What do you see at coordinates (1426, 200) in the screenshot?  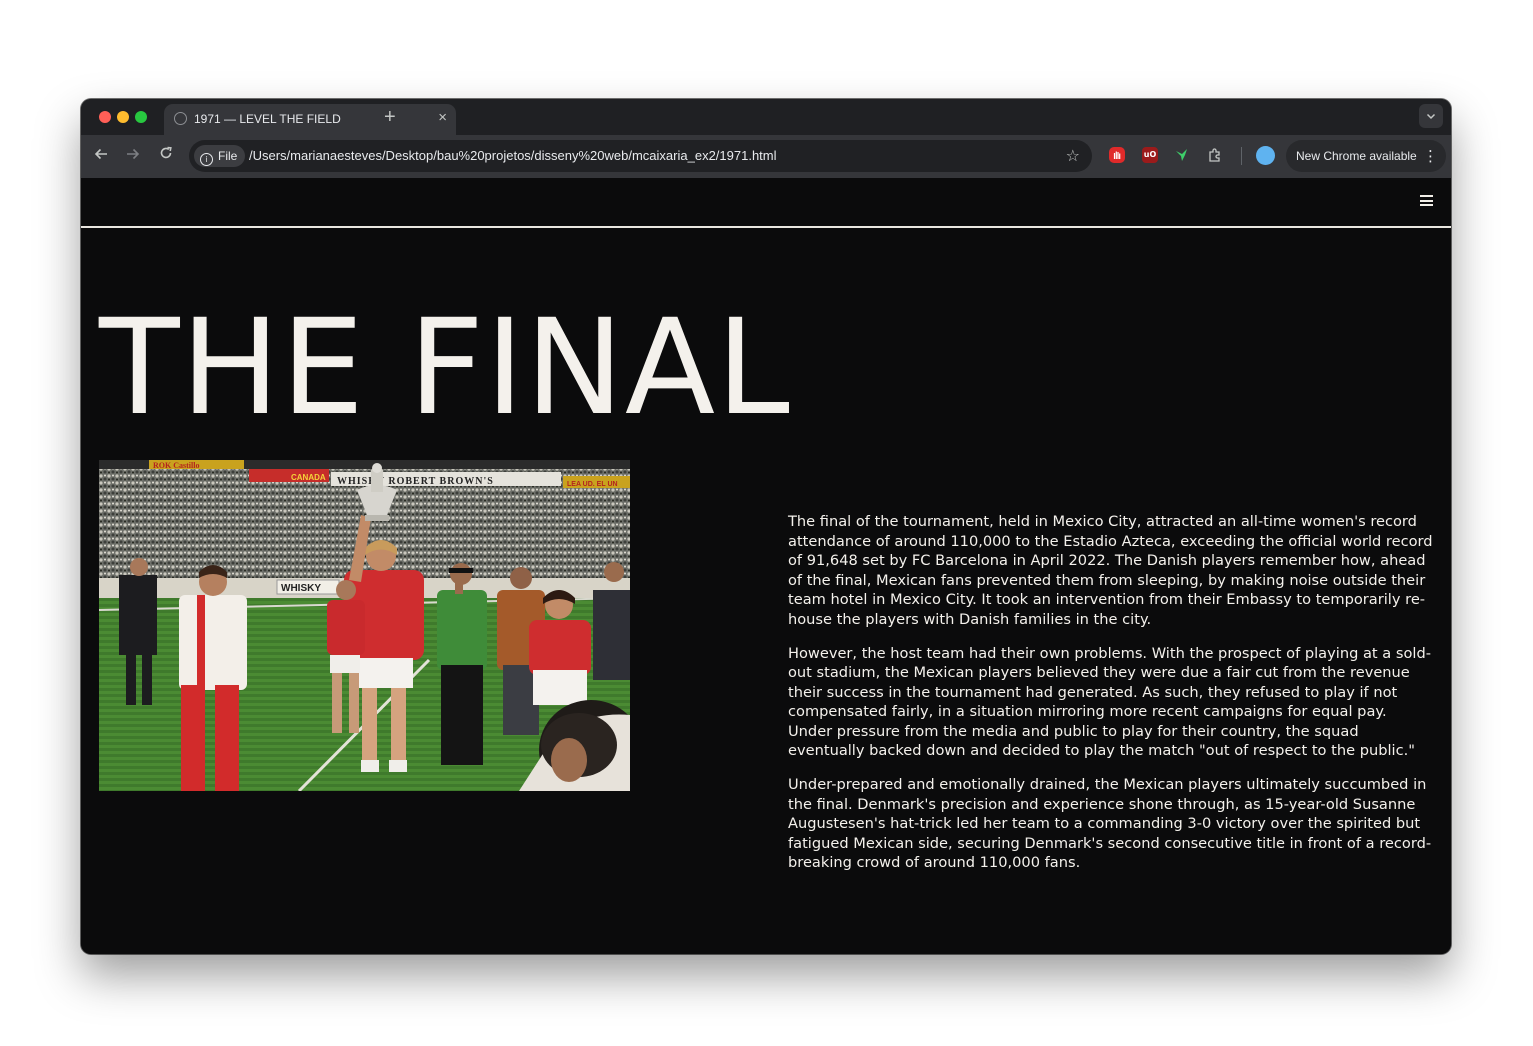 I see `hamburger-menu-icon` at bounding box center [1426, 200].